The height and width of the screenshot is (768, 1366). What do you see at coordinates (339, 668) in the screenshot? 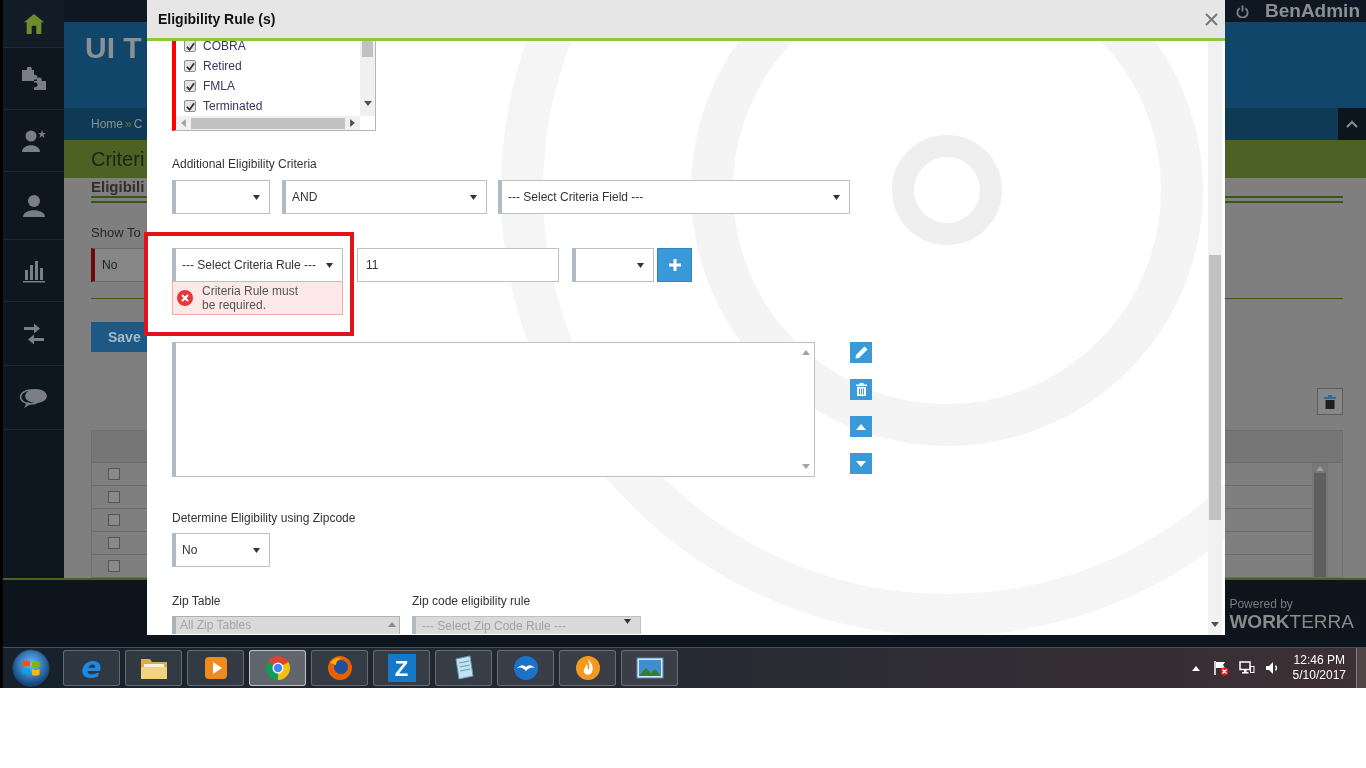
I see `globe-icon` at bounding box center [339, 668].